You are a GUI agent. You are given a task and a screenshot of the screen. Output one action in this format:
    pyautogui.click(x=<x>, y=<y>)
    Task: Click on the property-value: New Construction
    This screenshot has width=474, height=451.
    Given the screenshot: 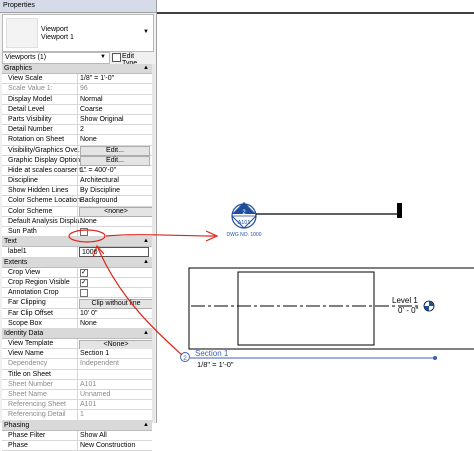 What is the action you would take?
    pyautogui.click(x=108, y=445)
    